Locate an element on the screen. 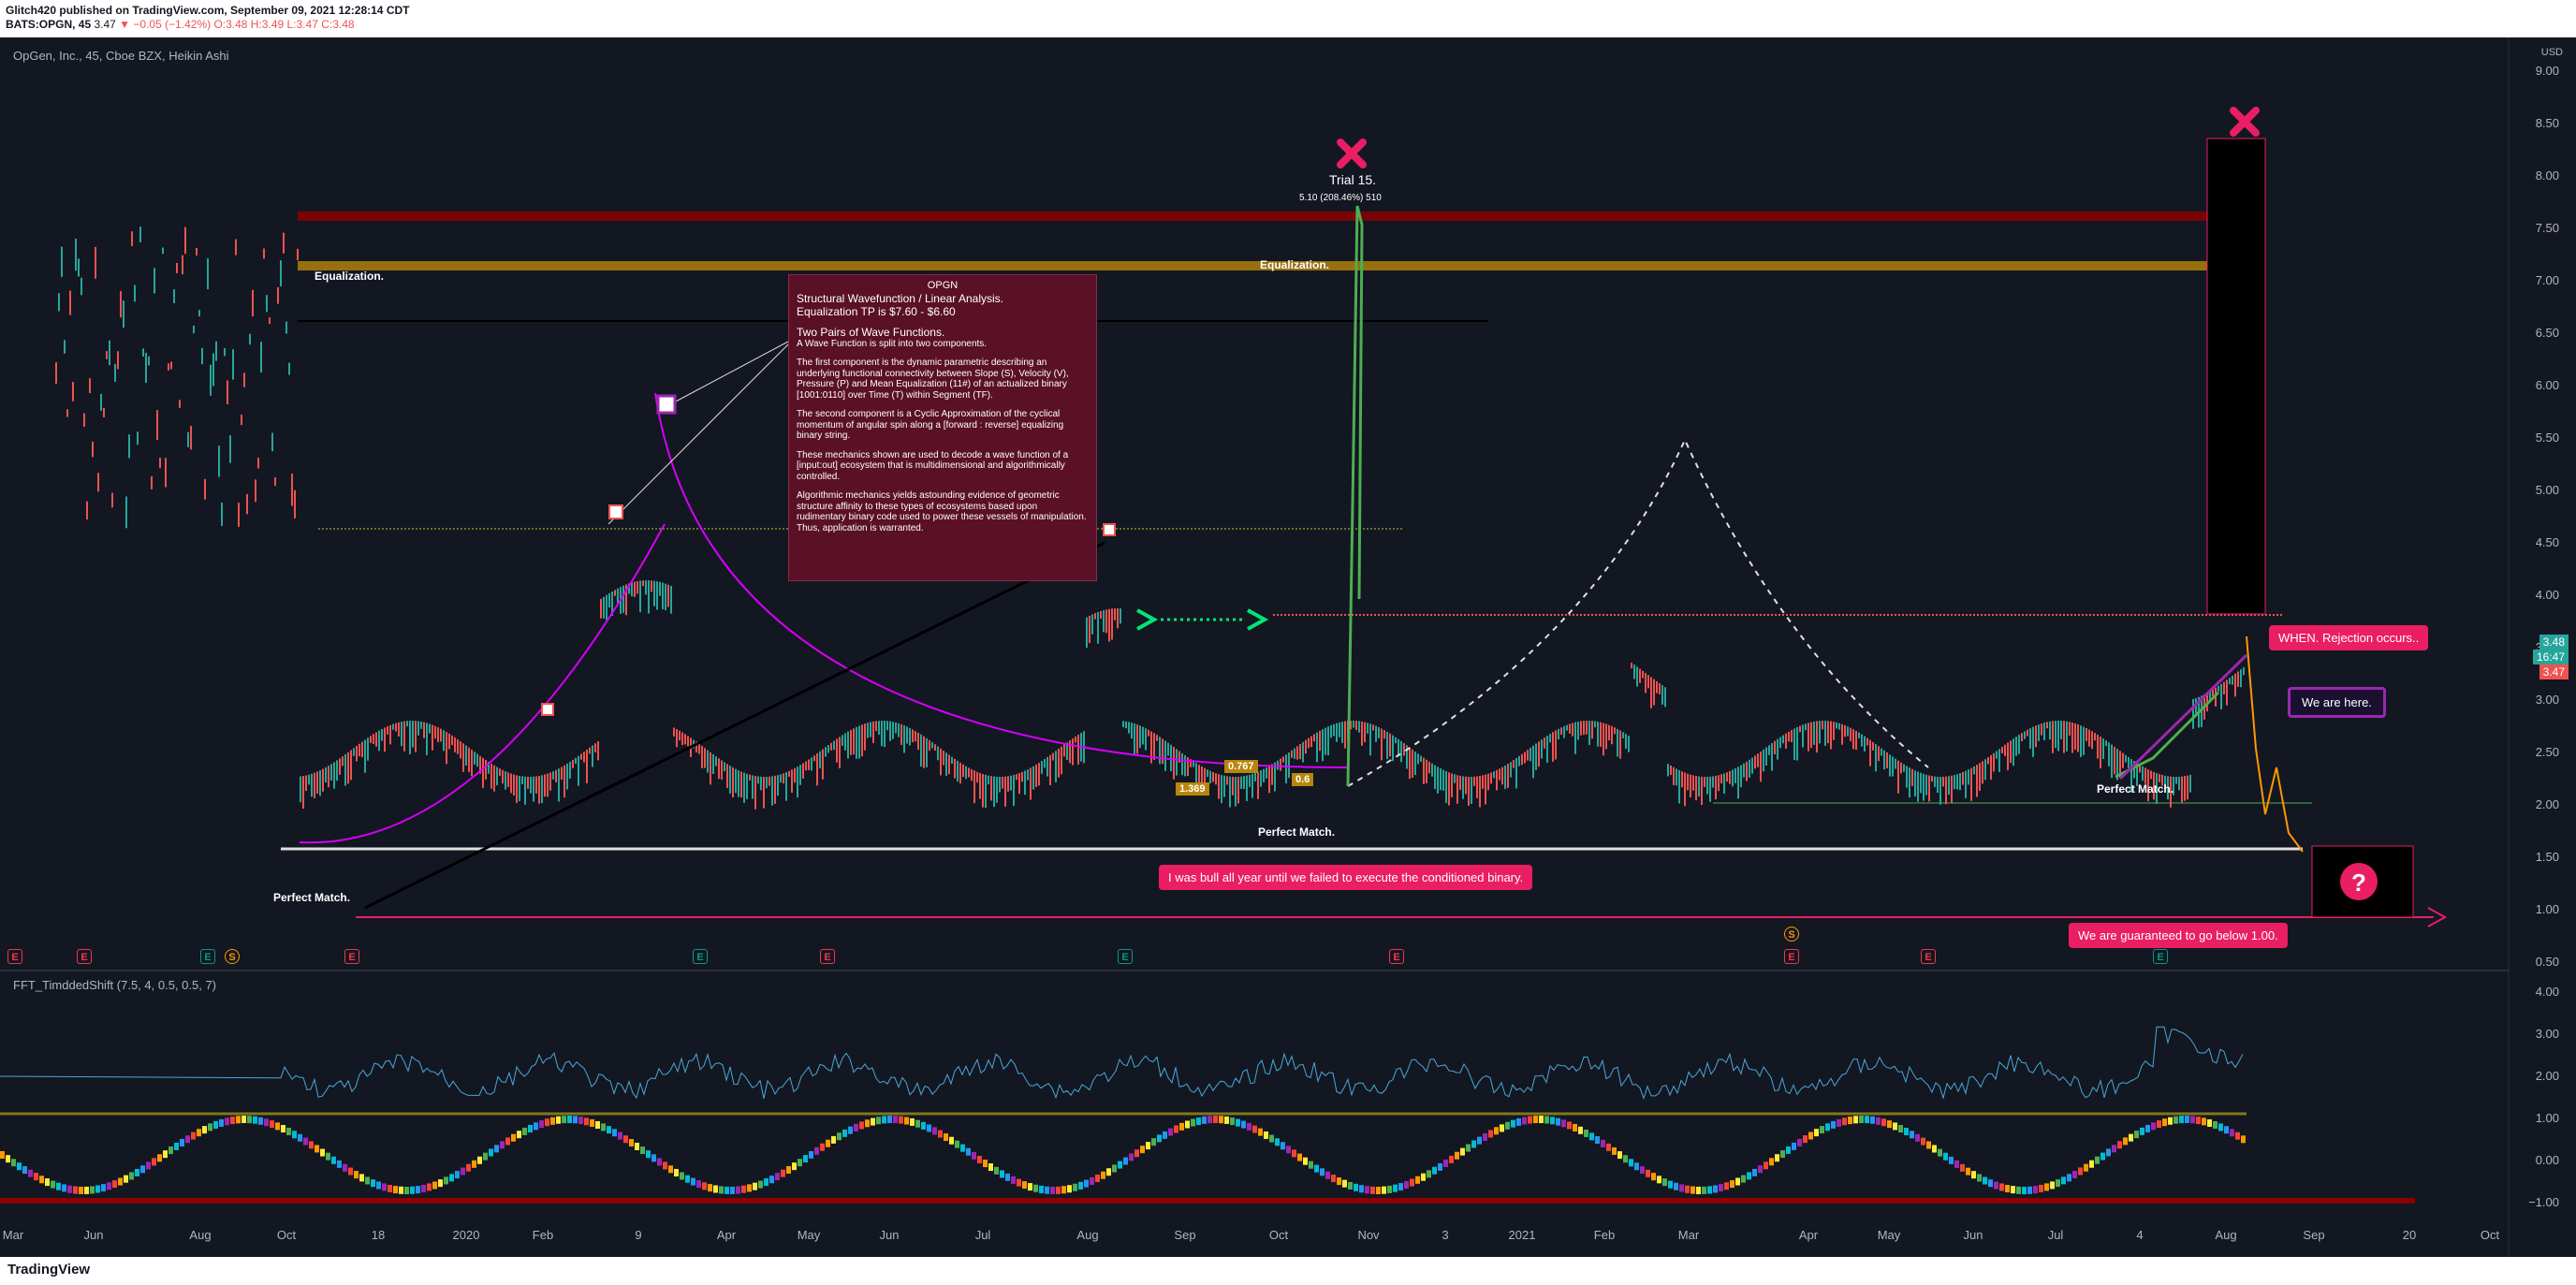 The width and height of the screenshot is (2576, 1285). fib-label-3: 0.6 is located at coordinates (1303, 779).